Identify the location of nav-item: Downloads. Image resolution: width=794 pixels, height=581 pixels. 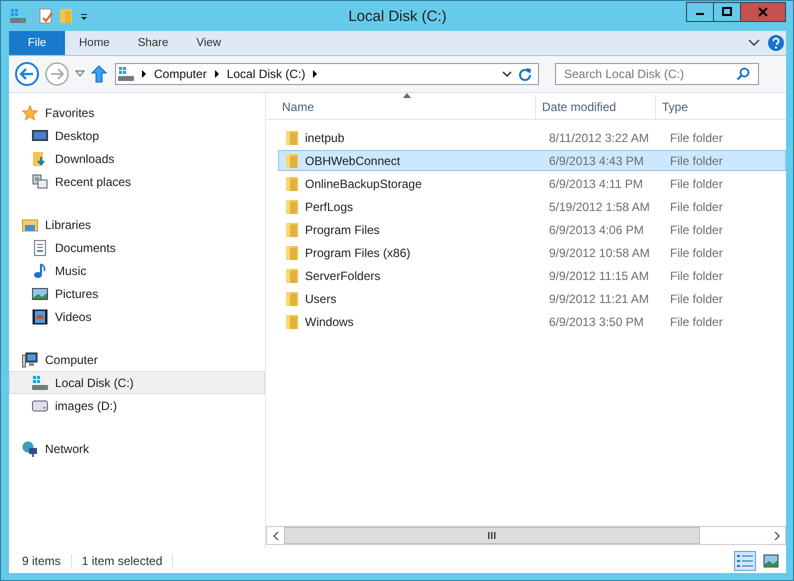
(137, 158).